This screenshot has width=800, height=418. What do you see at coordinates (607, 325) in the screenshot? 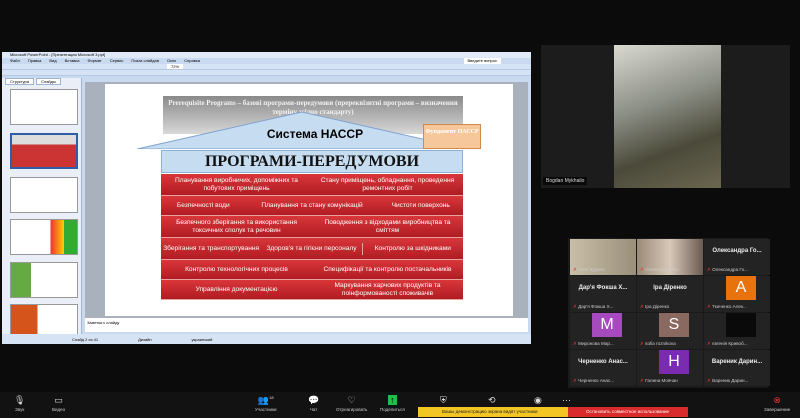
I see `avatar: M` at bounding box center [607, 325].